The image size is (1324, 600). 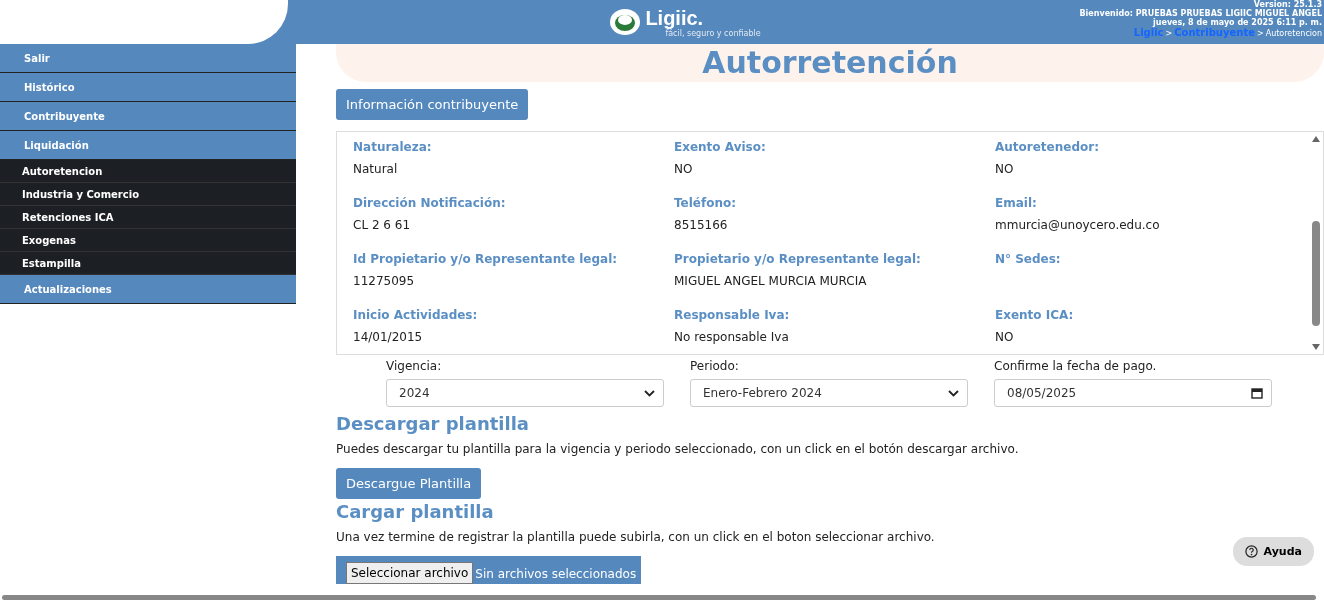 I want to click on field-label: Propietario y/o Representante legal:, so click(x=798, y=259).